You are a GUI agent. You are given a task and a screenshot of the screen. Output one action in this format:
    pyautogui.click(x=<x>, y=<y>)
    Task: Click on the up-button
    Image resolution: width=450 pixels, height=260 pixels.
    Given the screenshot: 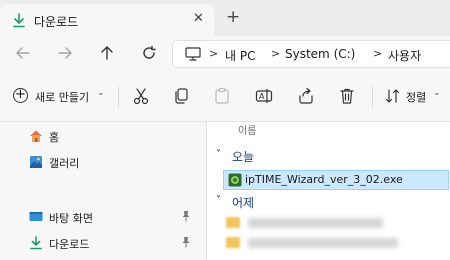 What is the action you would take?
    pyautogui.click(x=107, y=54)
    